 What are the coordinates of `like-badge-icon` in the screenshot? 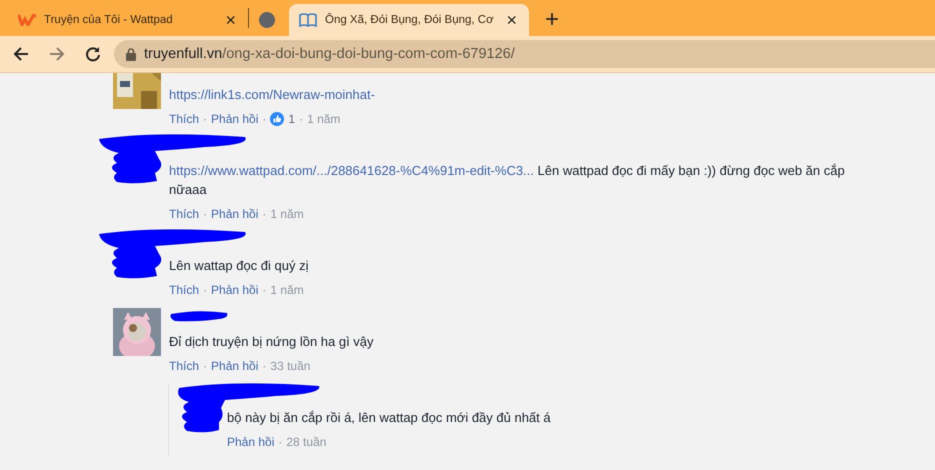 It's located at (277, 119).